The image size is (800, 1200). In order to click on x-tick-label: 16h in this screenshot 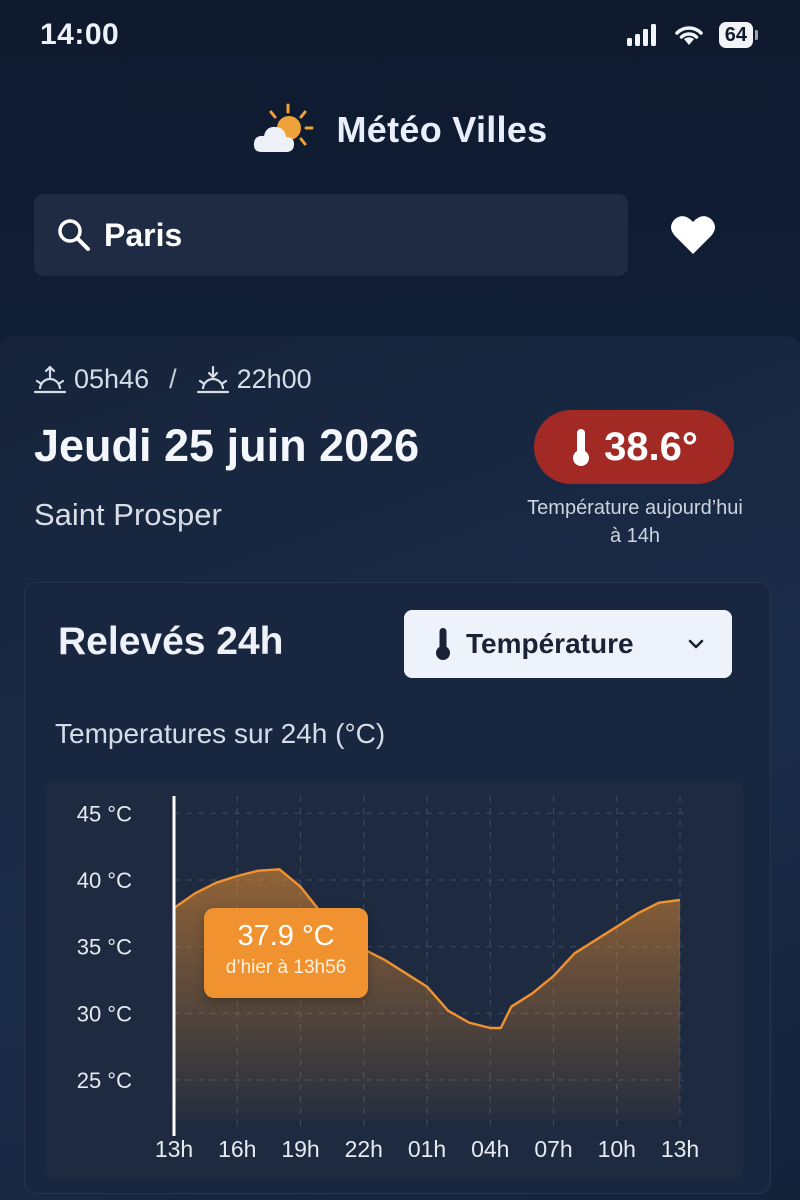, I will do `click(237, 1149)`.